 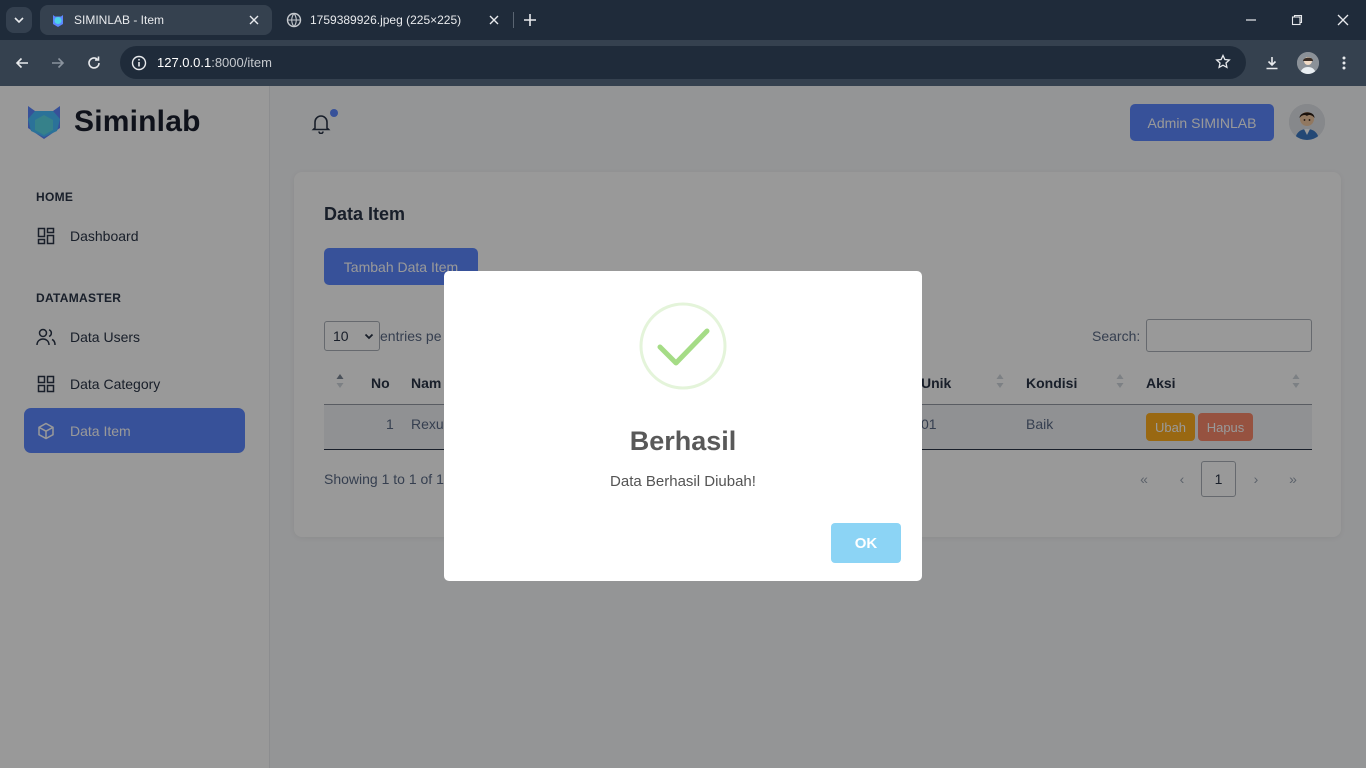 What do you see at coordinates (94, 63) in the screenshot?
I see `reload-icon` at bounding box center [94, 63].